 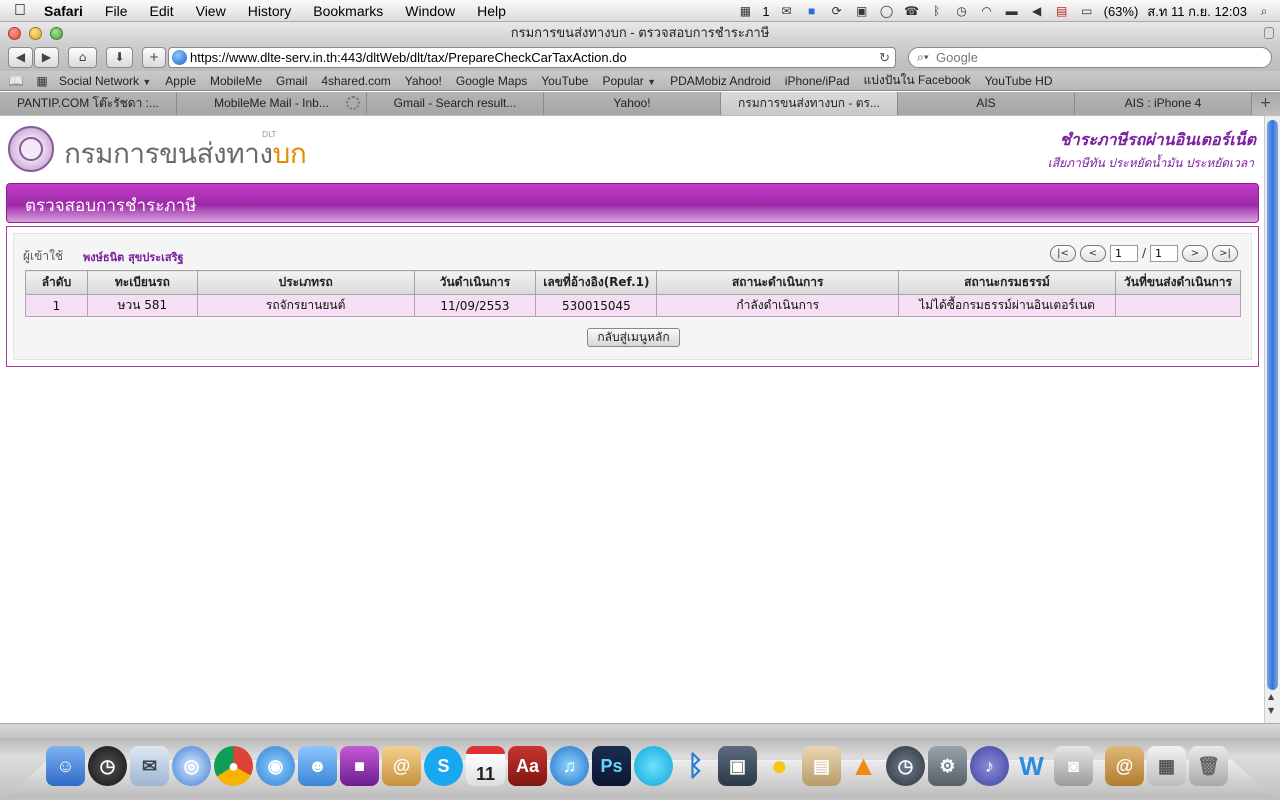 I want to click on skype-icon: S, so click(x=443, y=766).